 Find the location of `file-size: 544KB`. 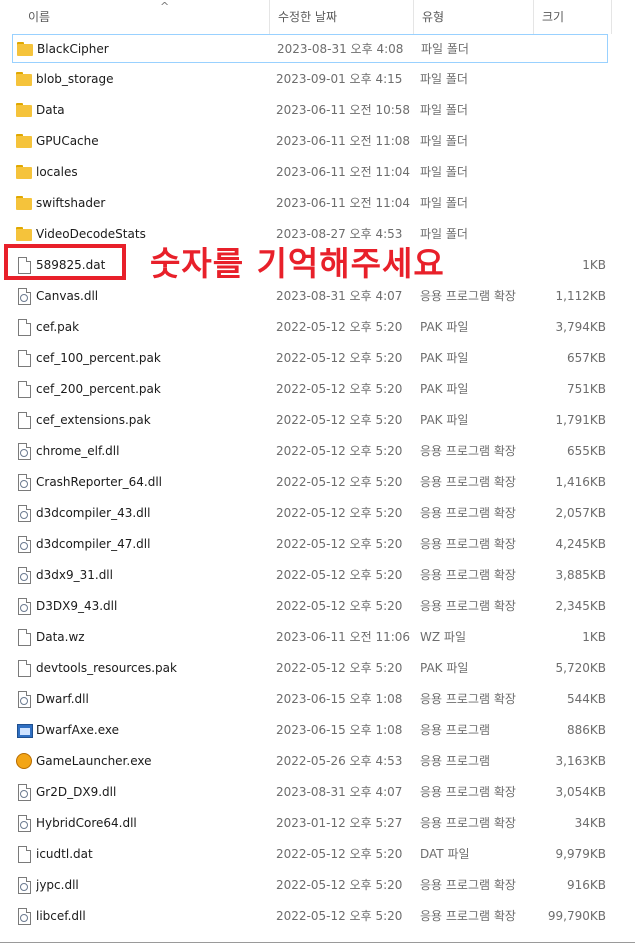

file-size: 544KB is located at coordinates (586, 699).